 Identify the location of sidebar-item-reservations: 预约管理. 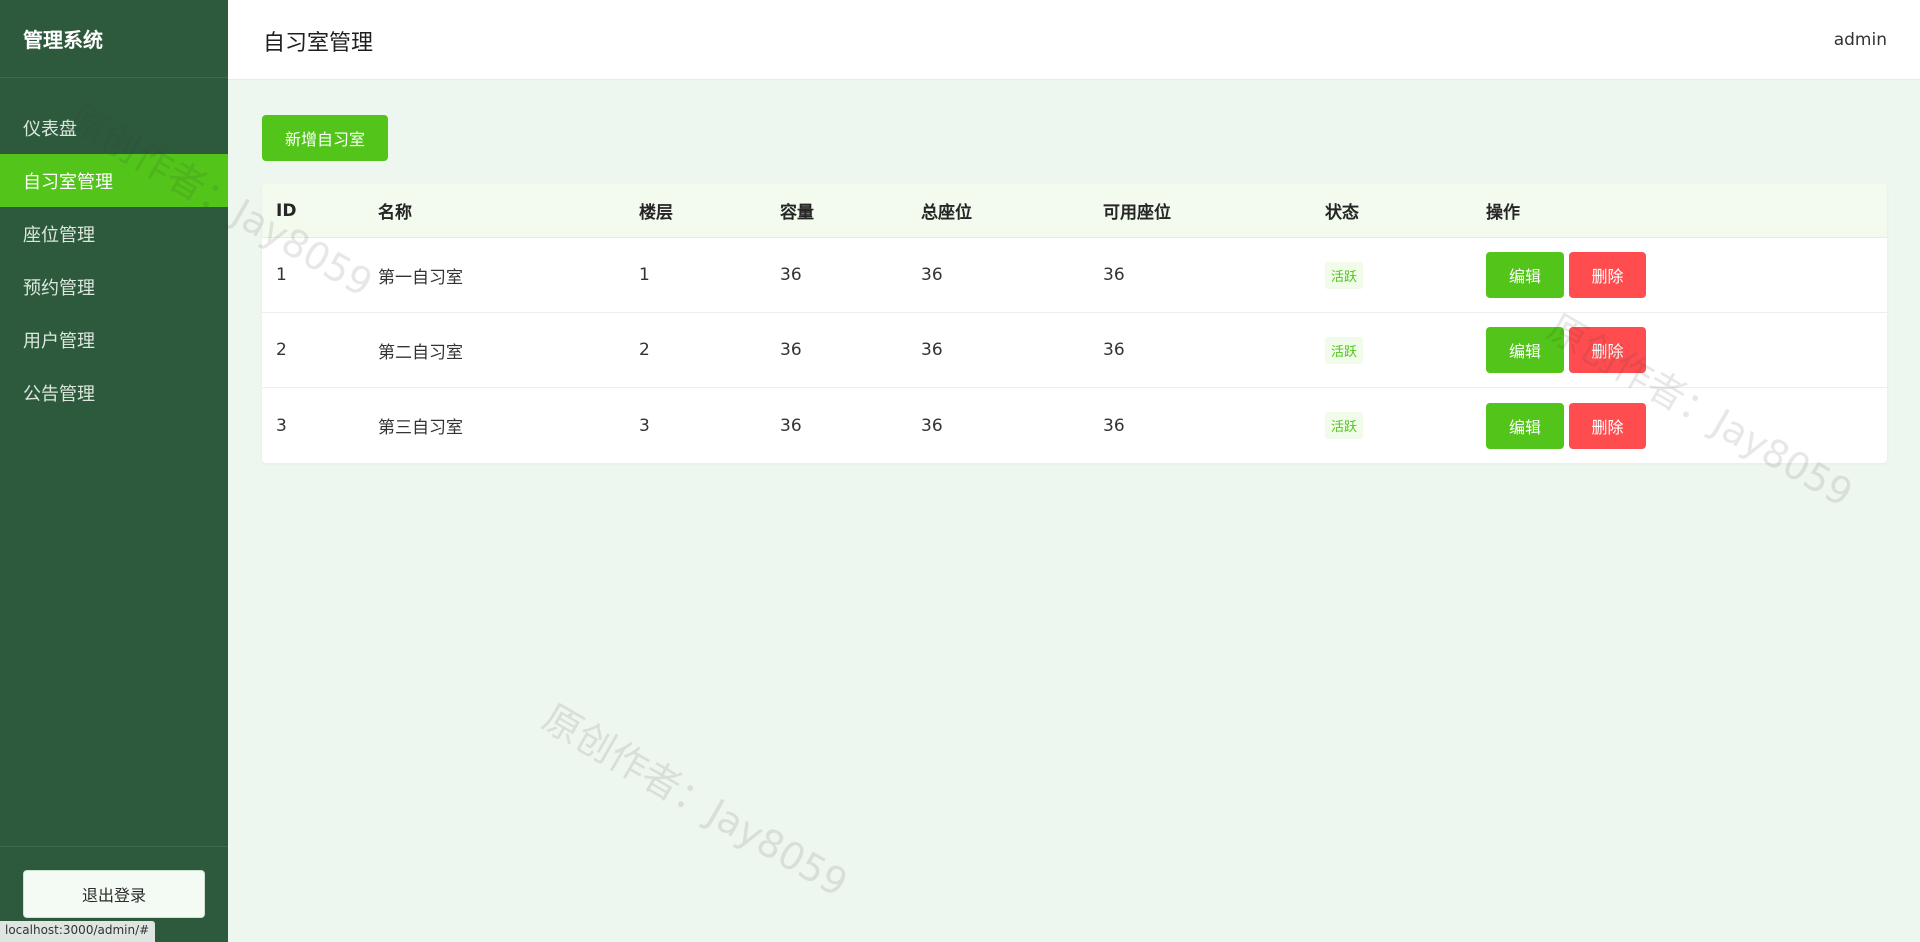
(114, 286).